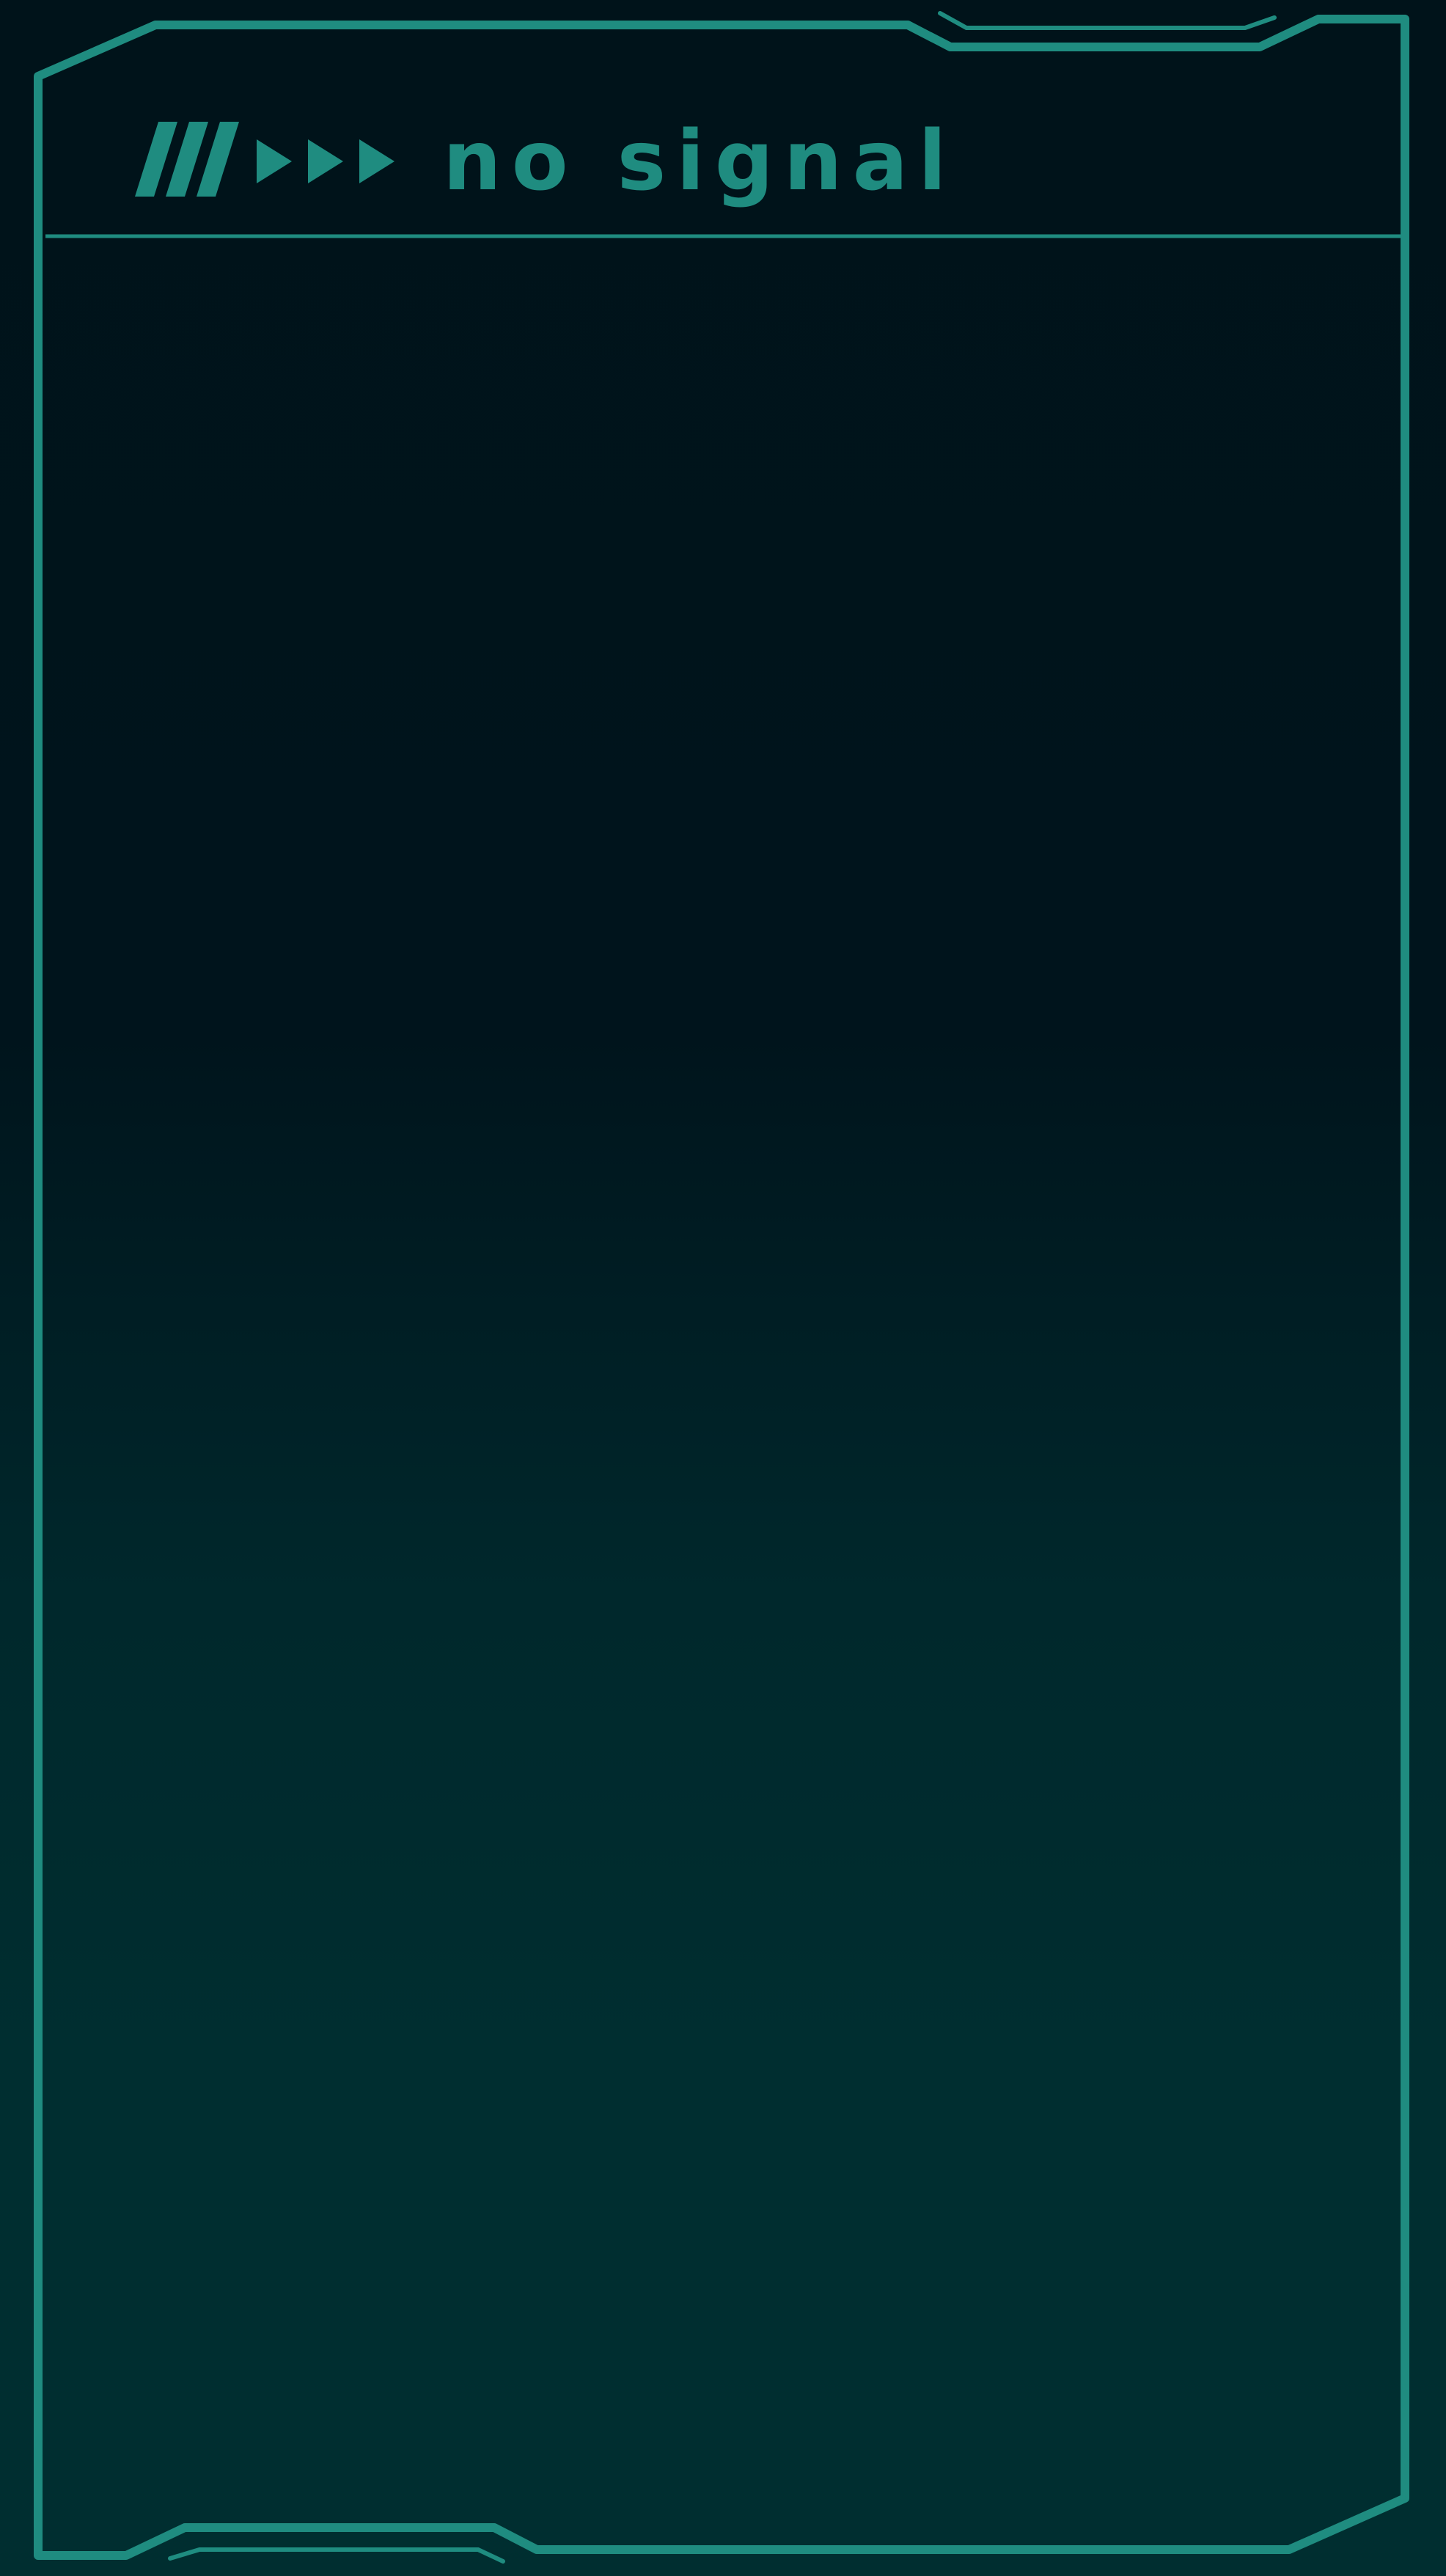 Image resolution: width=1446 pixels, height=2576 pixels. What do you see at coordinates (1107, 20) in the screenshot?
I see `frame-top-accent` at bounding box center [1107, 20].